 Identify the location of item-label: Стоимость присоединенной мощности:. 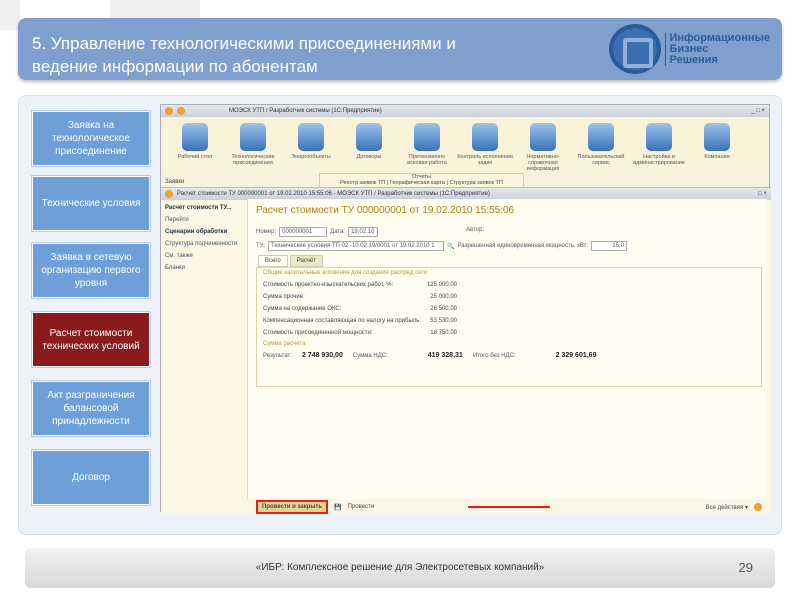
(318, 333).